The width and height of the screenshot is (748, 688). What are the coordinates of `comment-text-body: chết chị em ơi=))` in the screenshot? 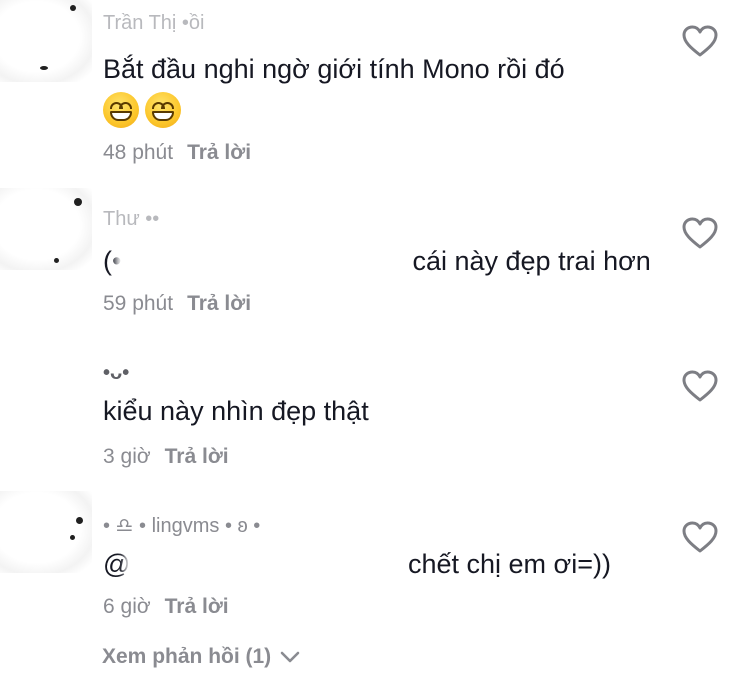 It's located at (509, 564).